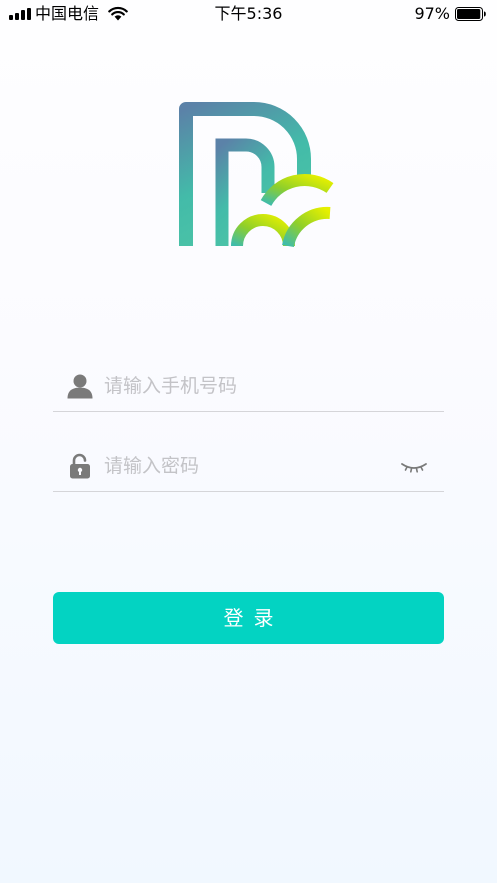 This screenshot has height=883, width=497. I want to click on battery-percent: 97%, so click(432, 13).